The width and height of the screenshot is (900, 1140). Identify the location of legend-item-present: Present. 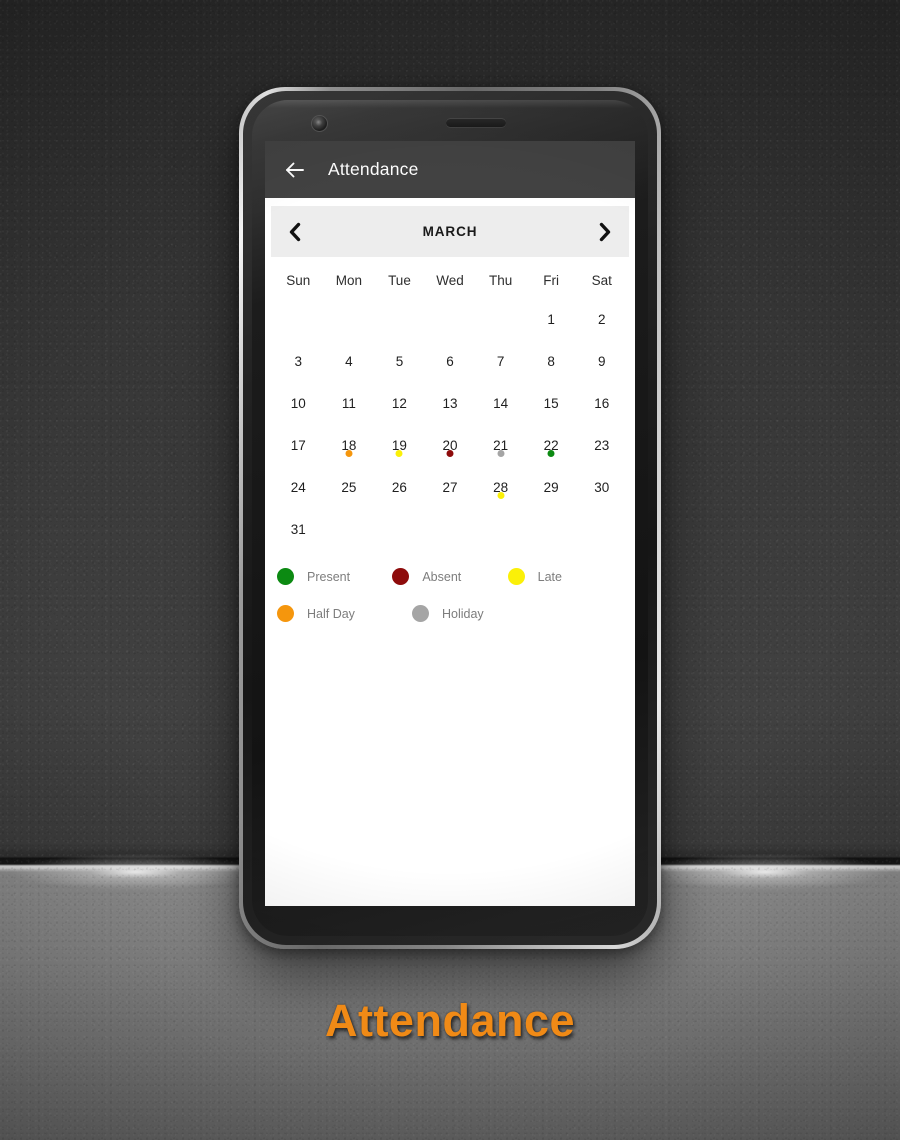
(334, 576).